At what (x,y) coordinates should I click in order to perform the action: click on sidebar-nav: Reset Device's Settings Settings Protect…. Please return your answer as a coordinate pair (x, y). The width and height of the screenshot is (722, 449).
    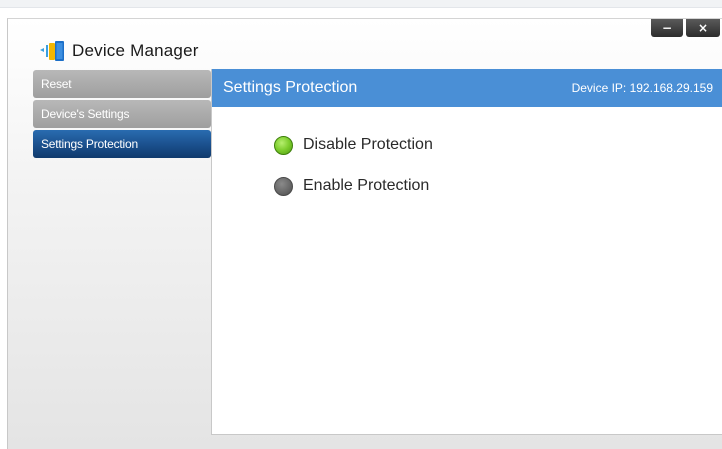
    Looking at the image, I should click on (122, 115).